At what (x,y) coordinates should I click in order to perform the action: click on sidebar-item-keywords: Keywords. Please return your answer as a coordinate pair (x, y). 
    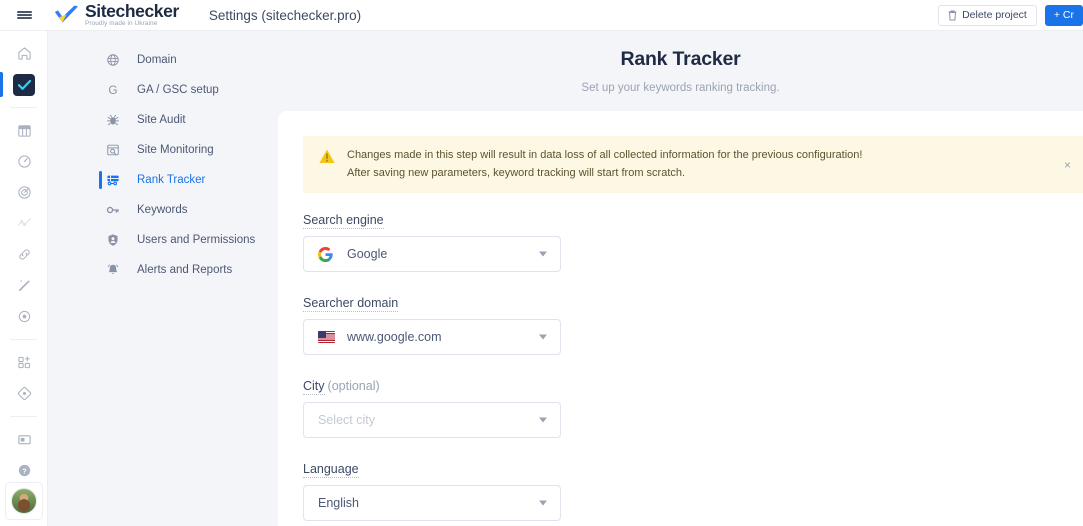
    Looking at the image, I should click on (163, 210).